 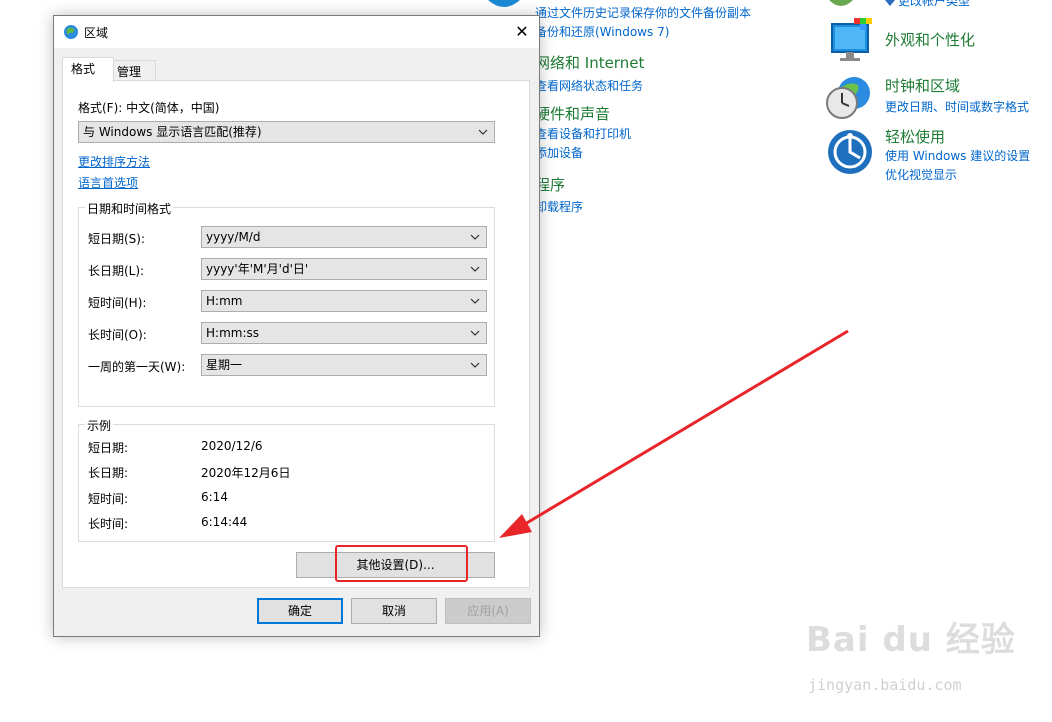 What do you see at coordinates (602, 31) in the screenshot?
I see `backup-link-windows7: 备份和还原(Windows 7)` at bounding box center [602, 31].